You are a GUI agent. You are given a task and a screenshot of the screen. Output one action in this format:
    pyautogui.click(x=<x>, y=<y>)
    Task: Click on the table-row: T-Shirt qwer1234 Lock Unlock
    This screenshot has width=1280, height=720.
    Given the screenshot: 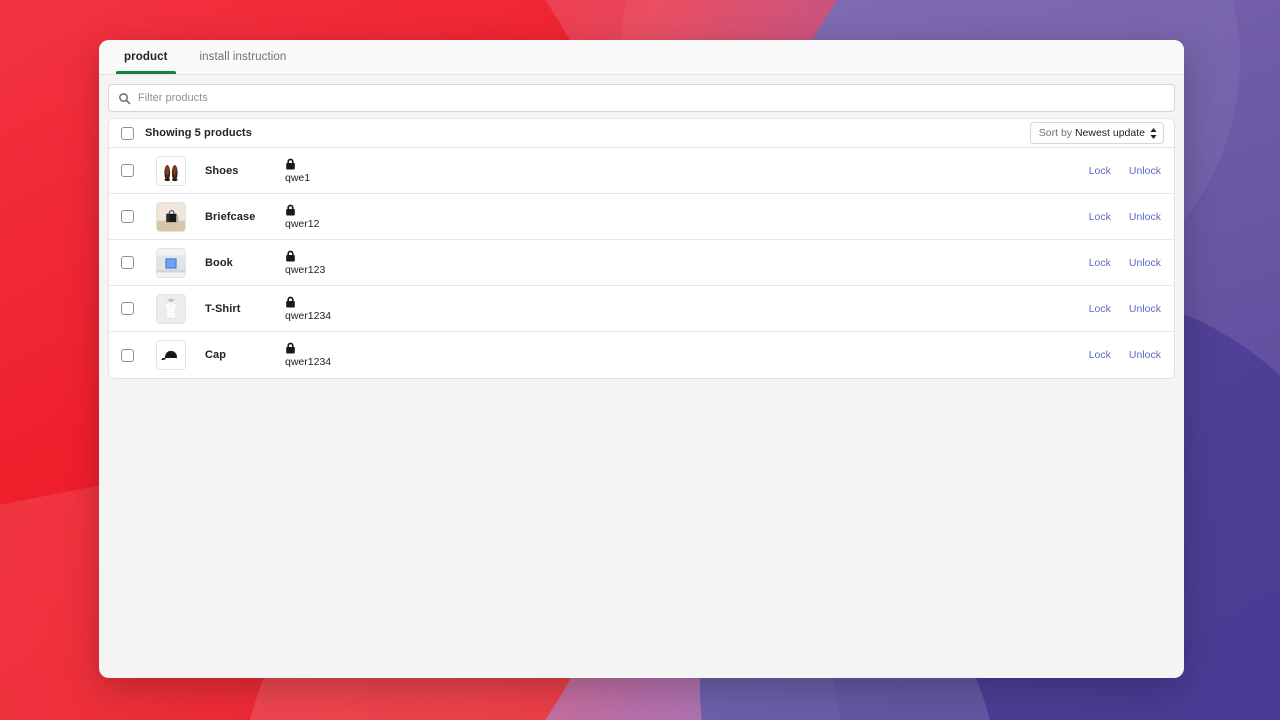 What is the action you would take?
    pyautogui.click(x=641, y=309)
    